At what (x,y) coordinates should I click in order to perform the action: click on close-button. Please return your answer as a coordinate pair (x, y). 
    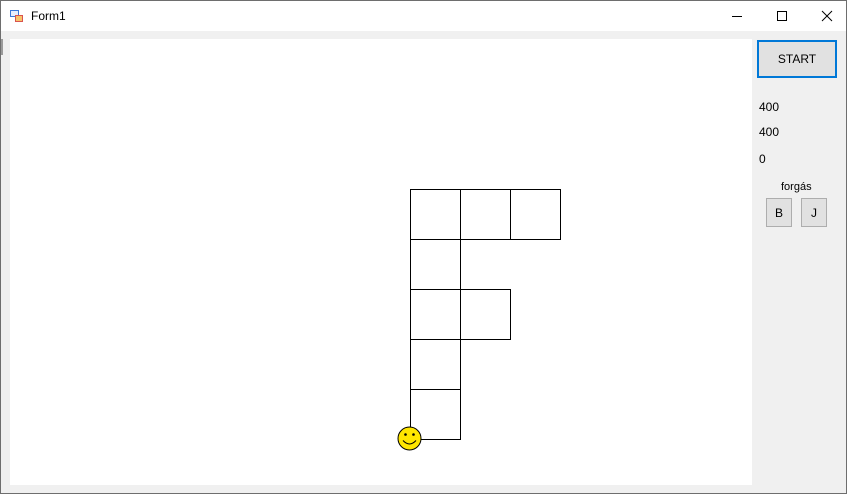
    Looking at the image, I should click on (825, 16).